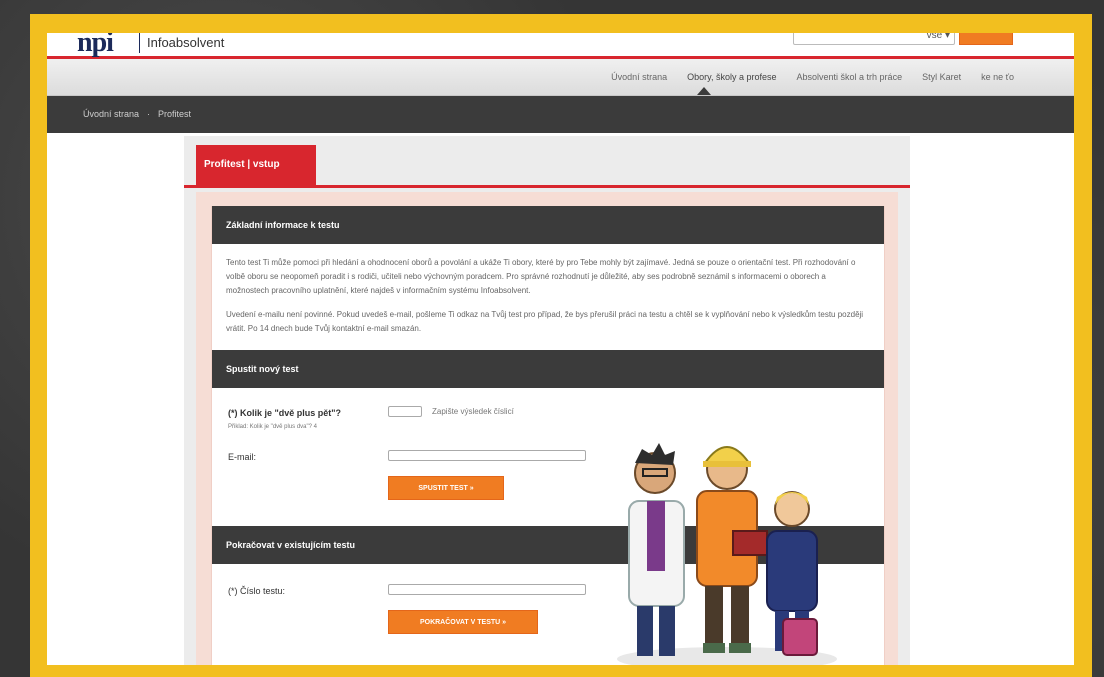 This screenshot has width=1104, height=677. Describe the element at coordinates (656, 549) in the screenshot. I see `doctor-figure` at that location.